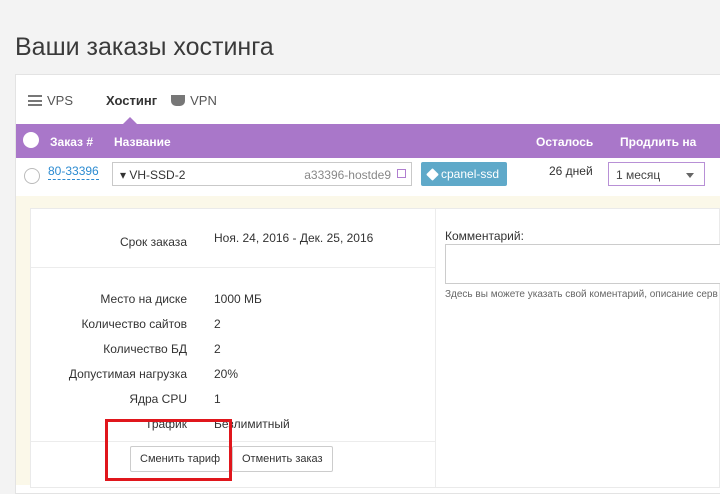  What do you see at coordinates (282, 459) in the screenshot?
I see `cancel-order-button: Отменить заказ` at bounding box center [282, 459].